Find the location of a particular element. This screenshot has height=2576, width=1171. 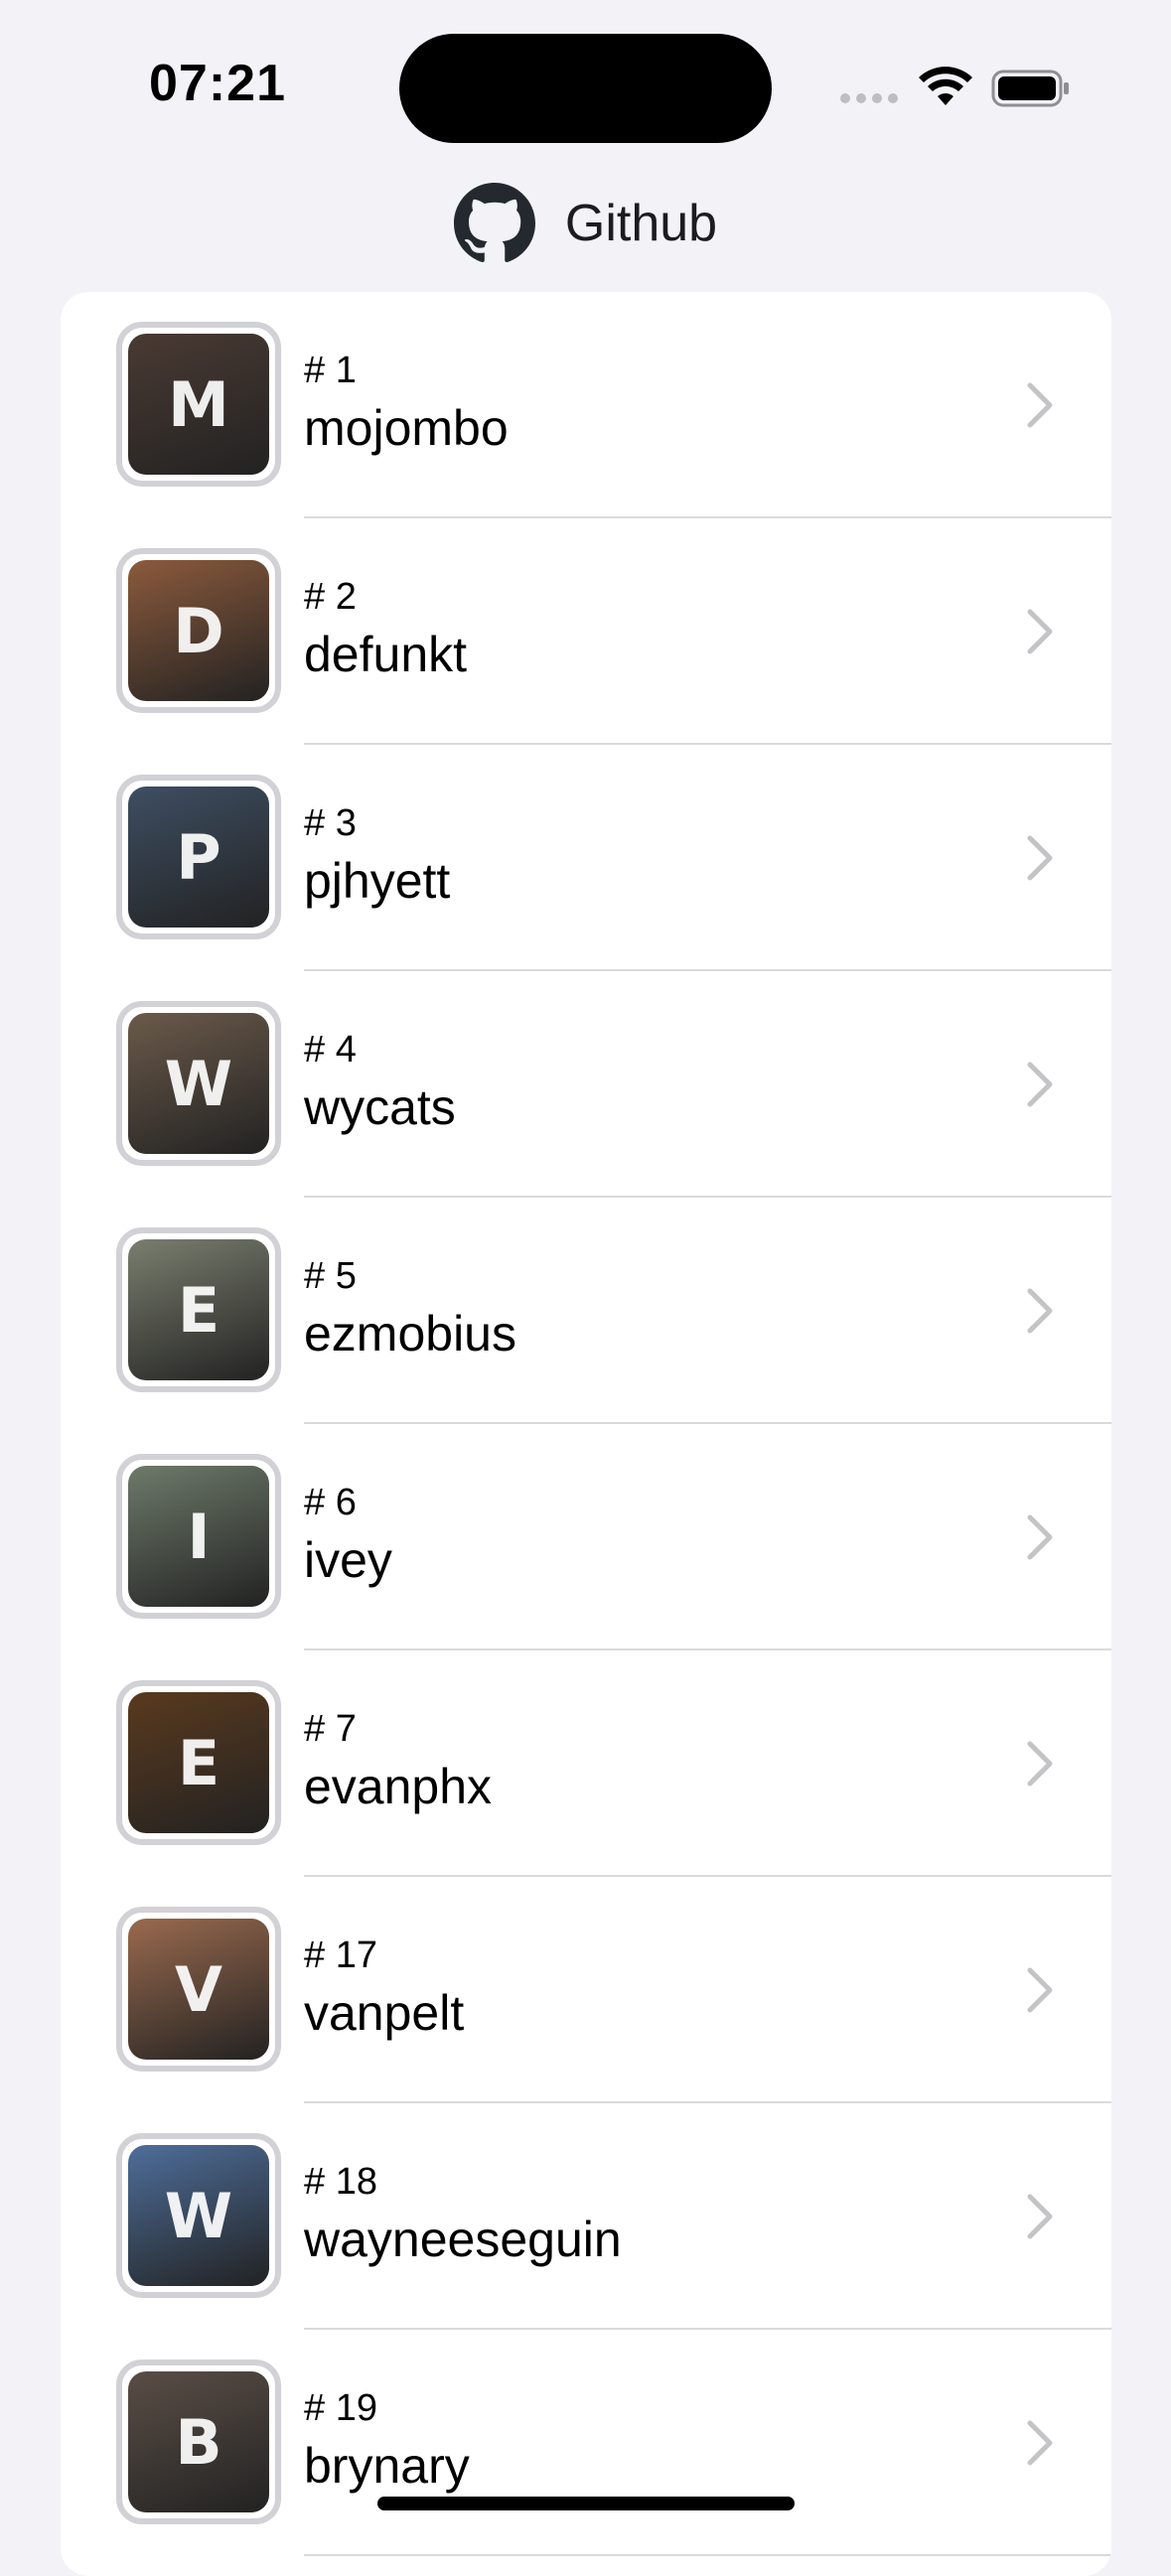

list-item-vanpelt: V # 17 vanpelt is located at coordinates (586, 1990).